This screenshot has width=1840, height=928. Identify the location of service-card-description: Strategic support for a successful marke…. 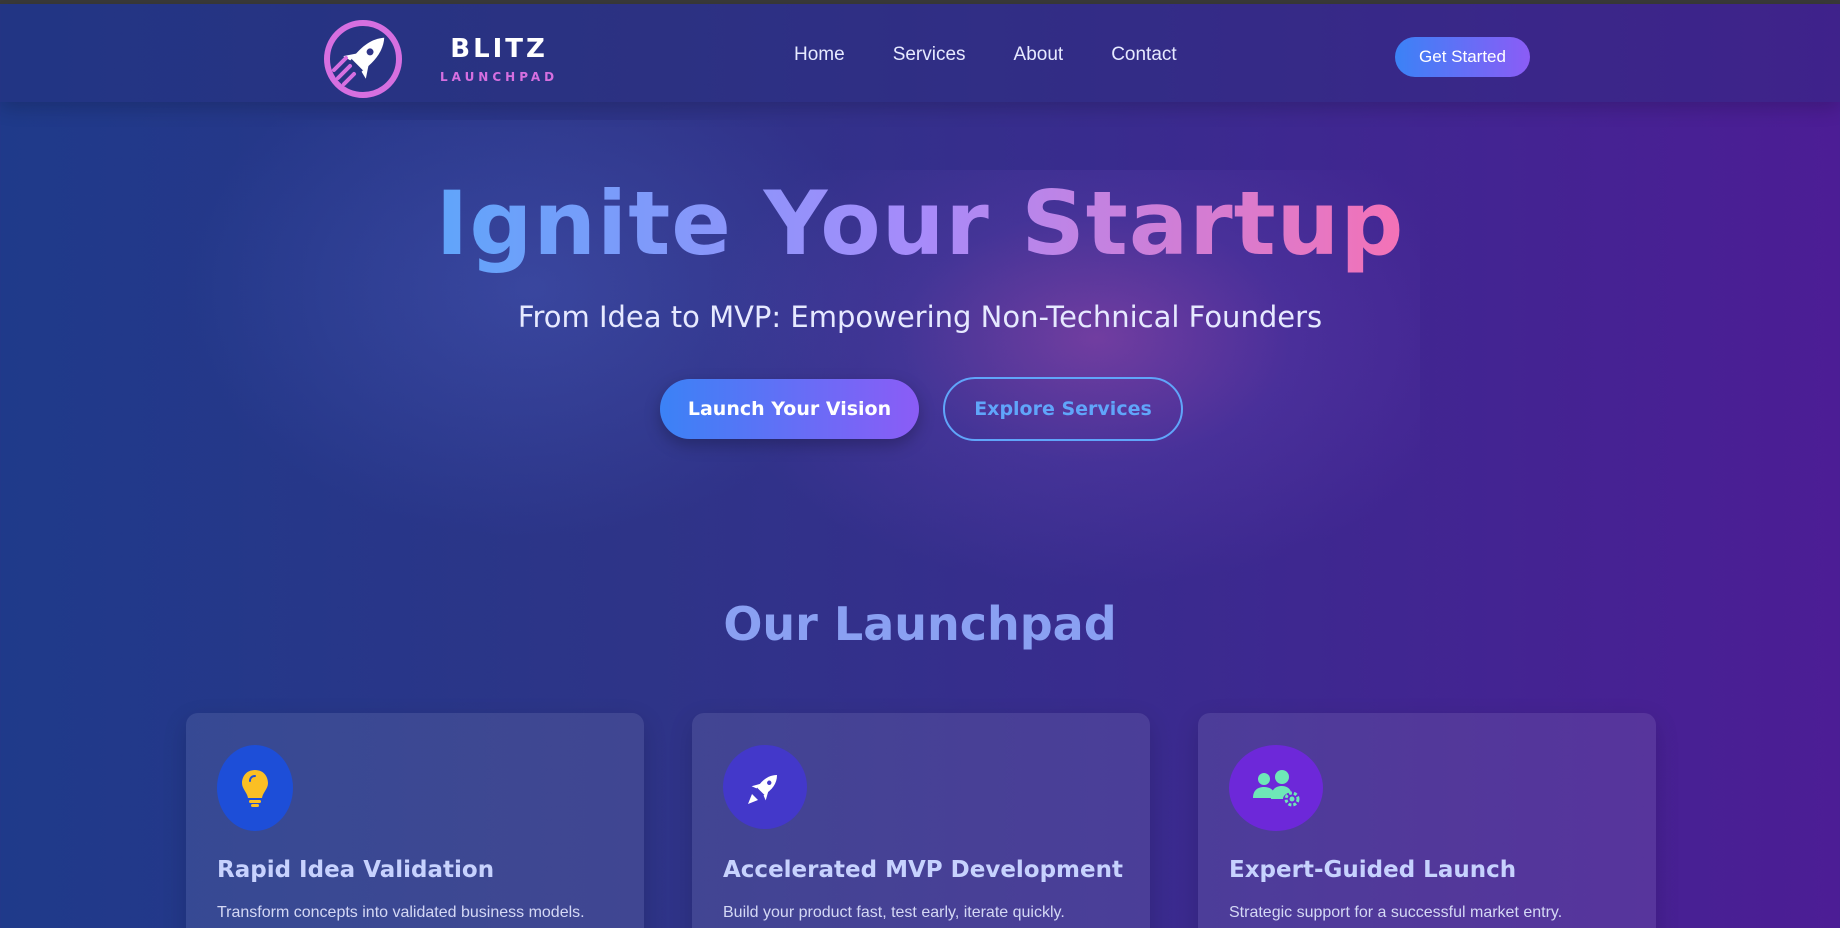
(1396, 912).